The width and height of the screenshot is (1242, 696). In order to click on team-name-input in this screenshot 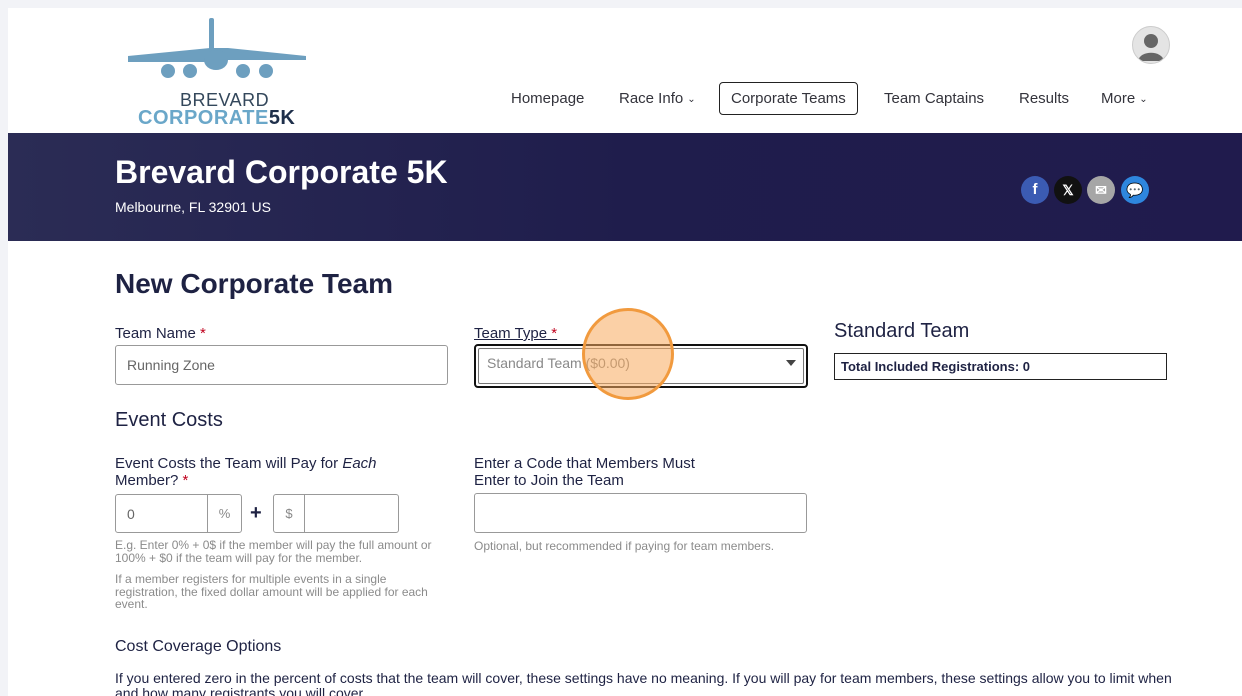, I will do `click(281, 365)`.